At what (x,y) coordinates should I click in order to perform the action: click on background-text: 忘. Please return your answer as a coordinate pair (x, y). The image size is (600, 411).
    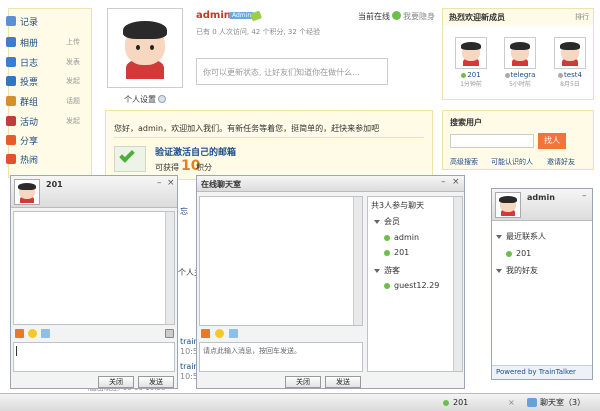
    Looking at the image, I should click on (184, 211).